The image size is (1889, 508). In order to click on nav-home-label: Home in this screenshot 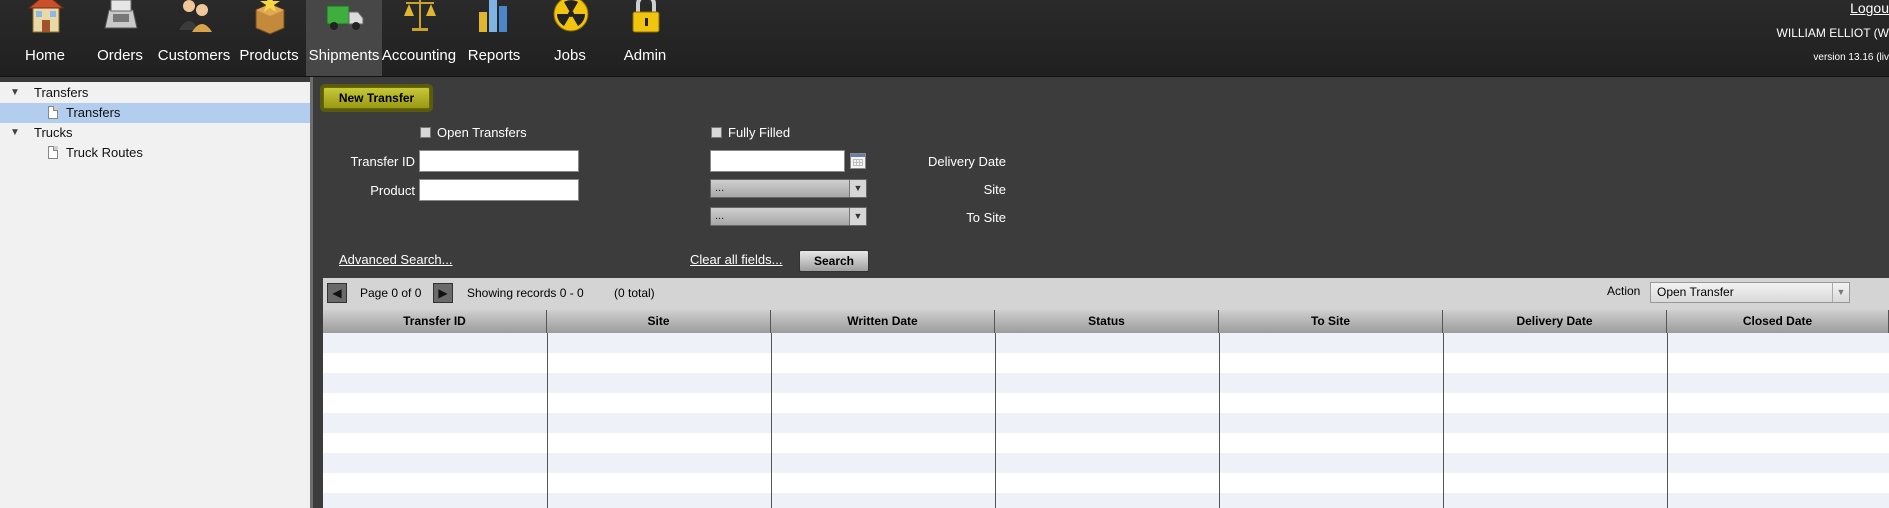, I will do `click(44, 55)`.